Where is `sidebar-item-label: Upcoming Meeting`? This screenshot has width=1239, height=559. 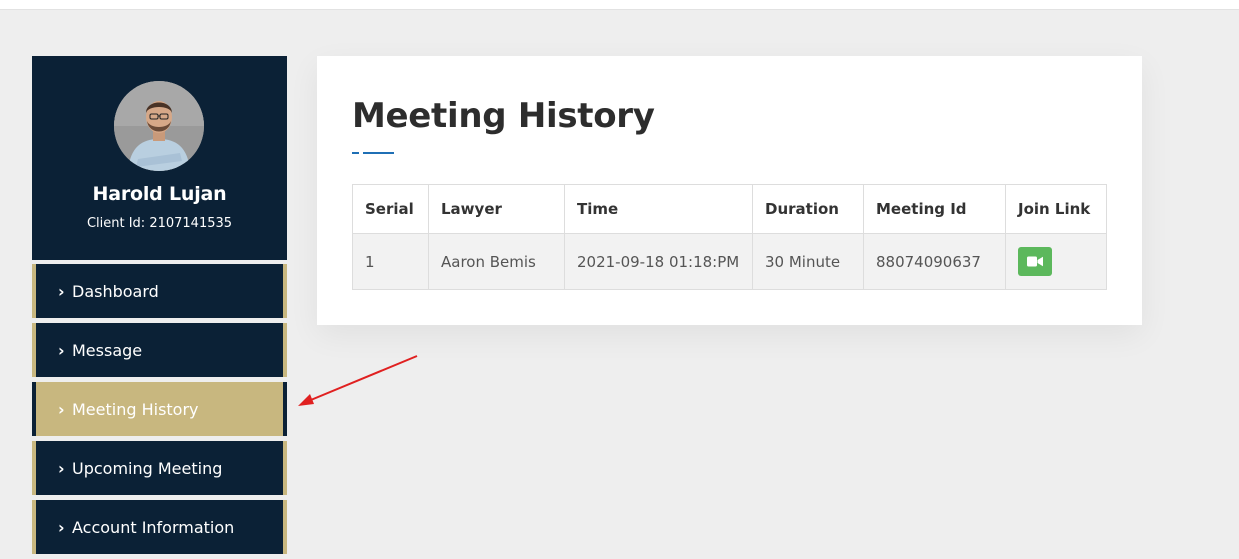
sidebar-item-label: Upcoming Meeting is located at coordinates (147, 468).